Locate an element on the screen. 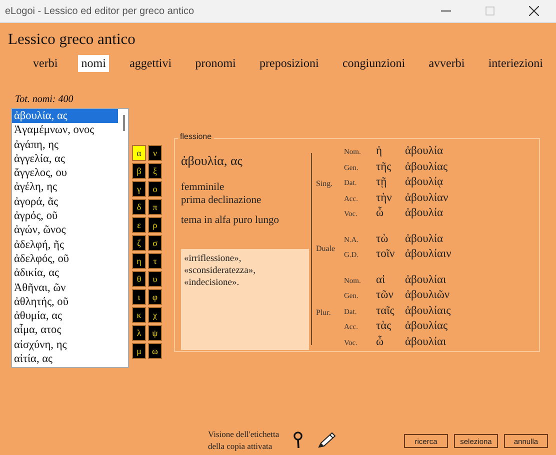  article: τῶν is located at coordinates (385, 295).